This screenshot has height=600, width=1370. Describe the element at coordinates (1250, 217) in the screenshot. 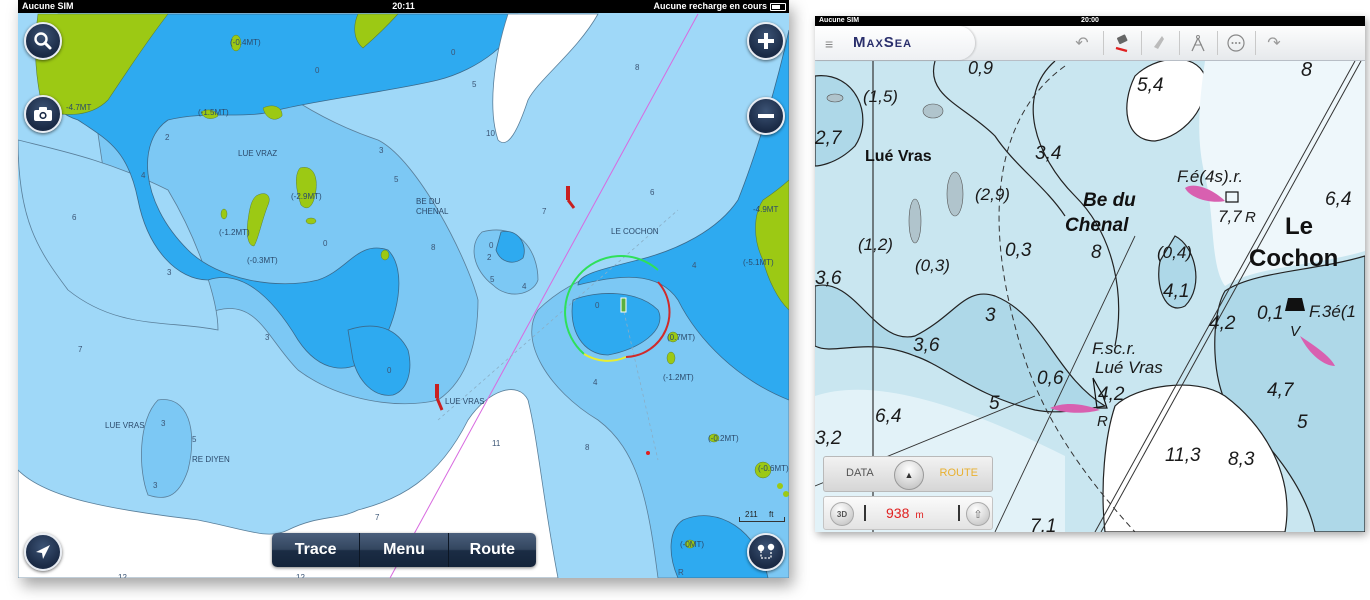

I see `chart-marker: R` at that location.